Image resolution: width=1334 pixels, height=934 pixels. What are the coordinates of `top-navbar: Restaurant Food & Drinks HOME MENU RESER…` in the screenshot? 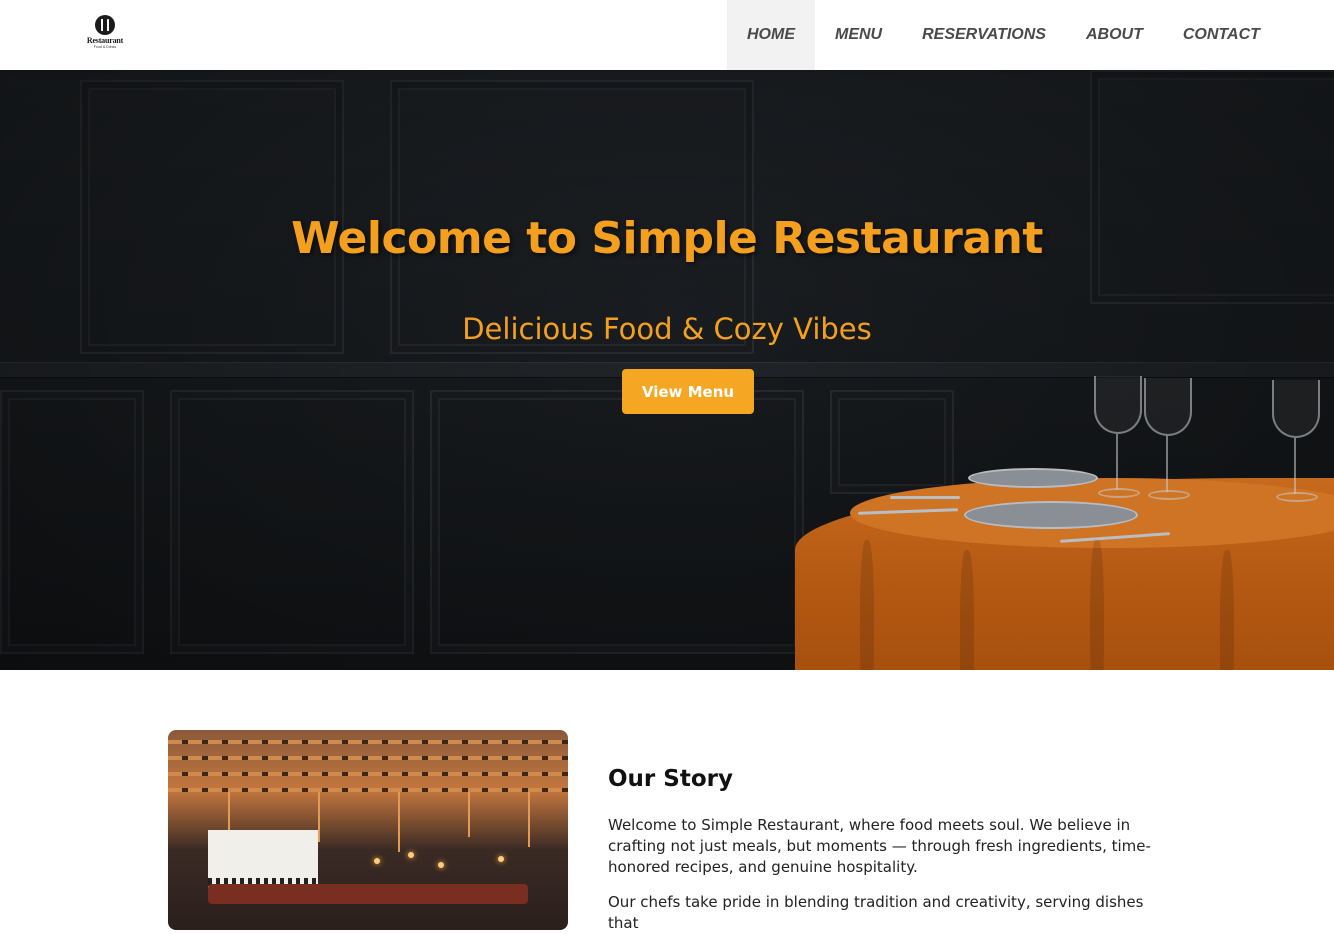 It's located at (667, 35).